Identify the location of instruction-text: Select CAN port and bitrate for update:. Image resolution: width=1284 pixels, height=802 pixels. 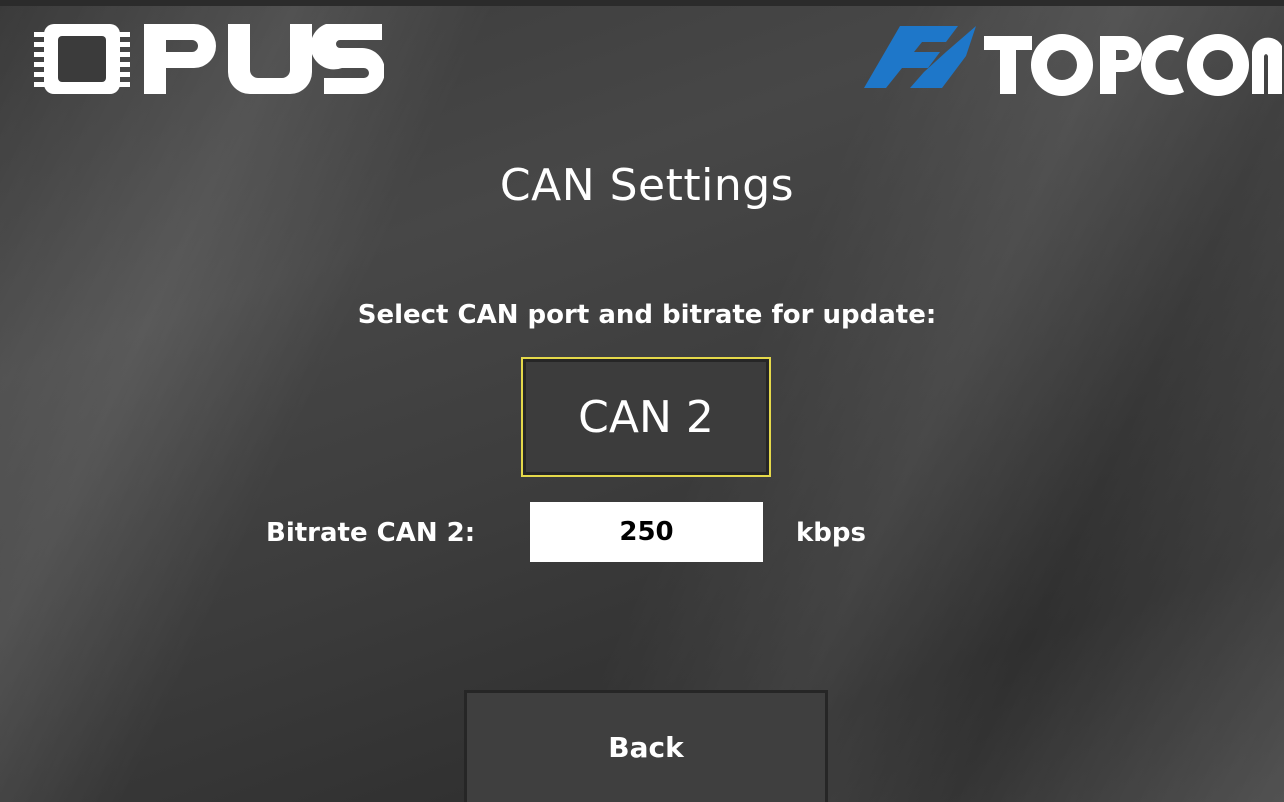
(647, 315).